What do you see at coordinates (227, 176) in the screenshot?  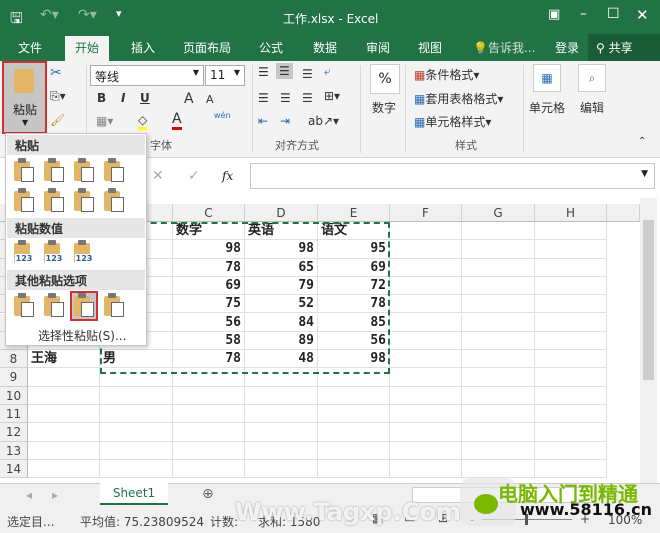 I see `insert-function-icon: fx` at bounding box center [227, 176].